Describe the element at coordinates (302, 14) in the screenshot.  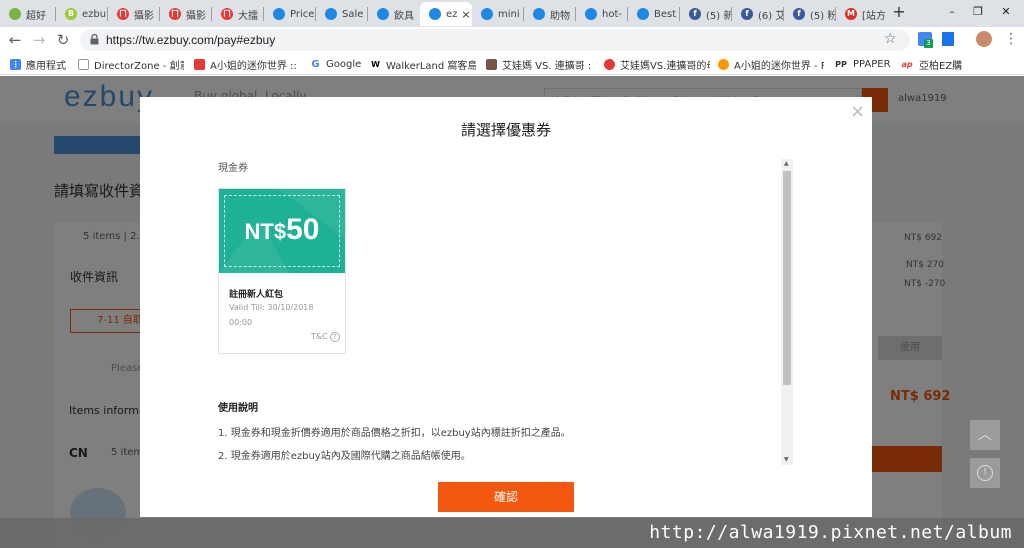
I see `tab-label: Price` at that location.